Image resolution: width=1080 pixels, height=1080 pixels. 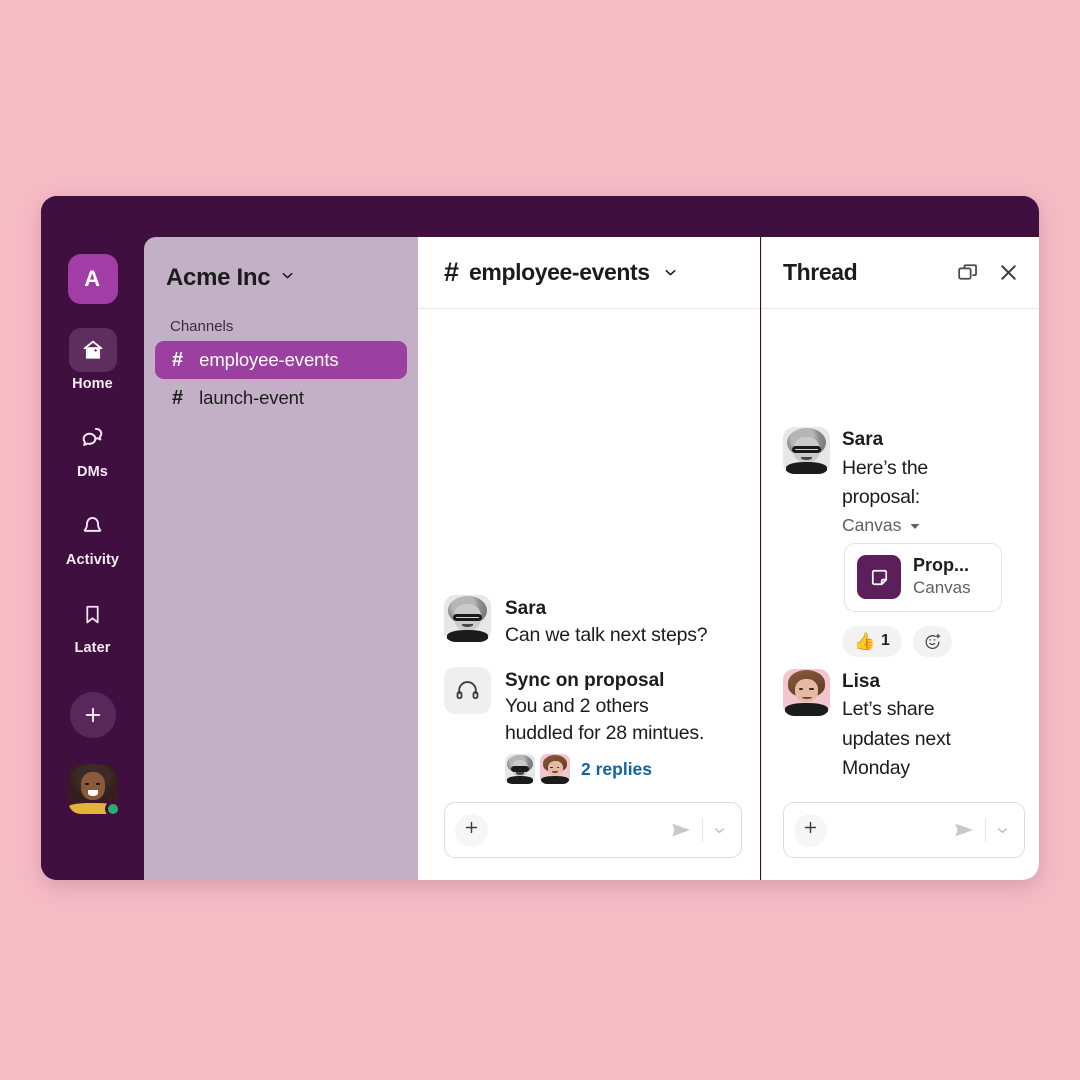 I want to click on thread-composer, so click(x=904, y=830).